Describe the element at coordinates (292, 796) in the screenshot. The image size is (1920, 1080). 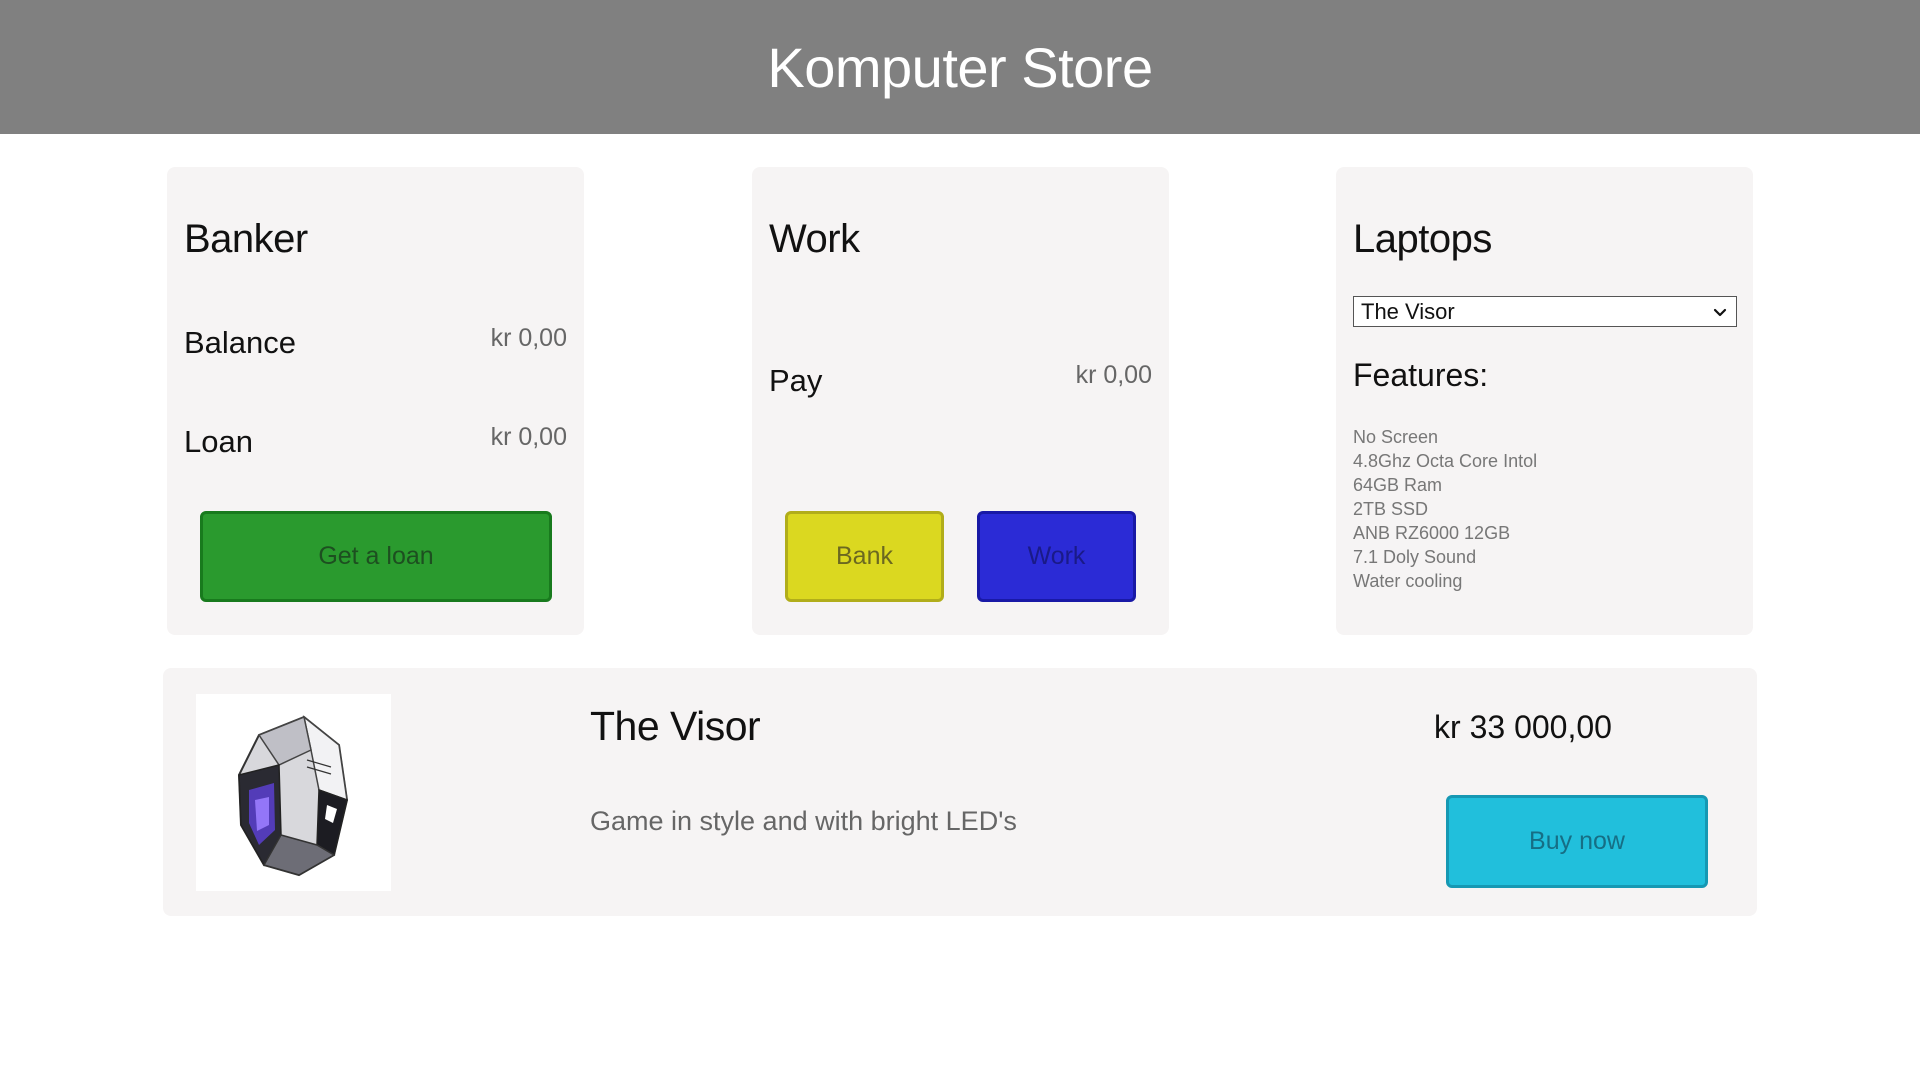
I see `pc-case-icon` at that location.